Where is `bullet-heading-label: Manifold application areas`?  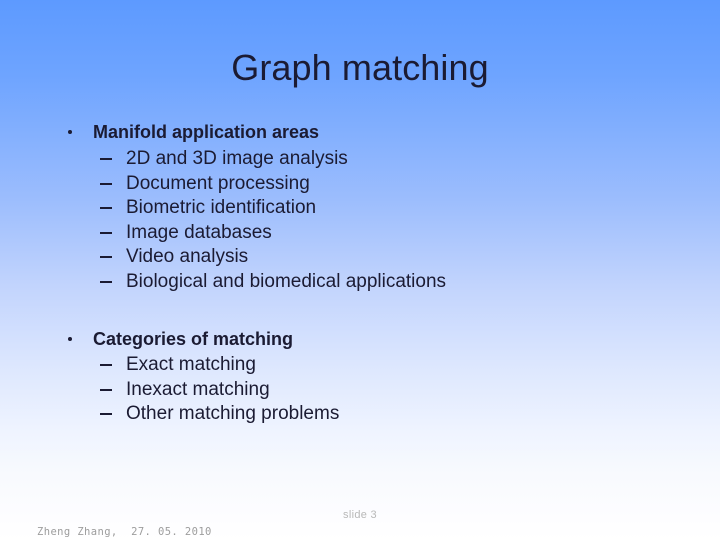
bullet-heading-label: Manifold application areas is located at coordinates (206, 132).